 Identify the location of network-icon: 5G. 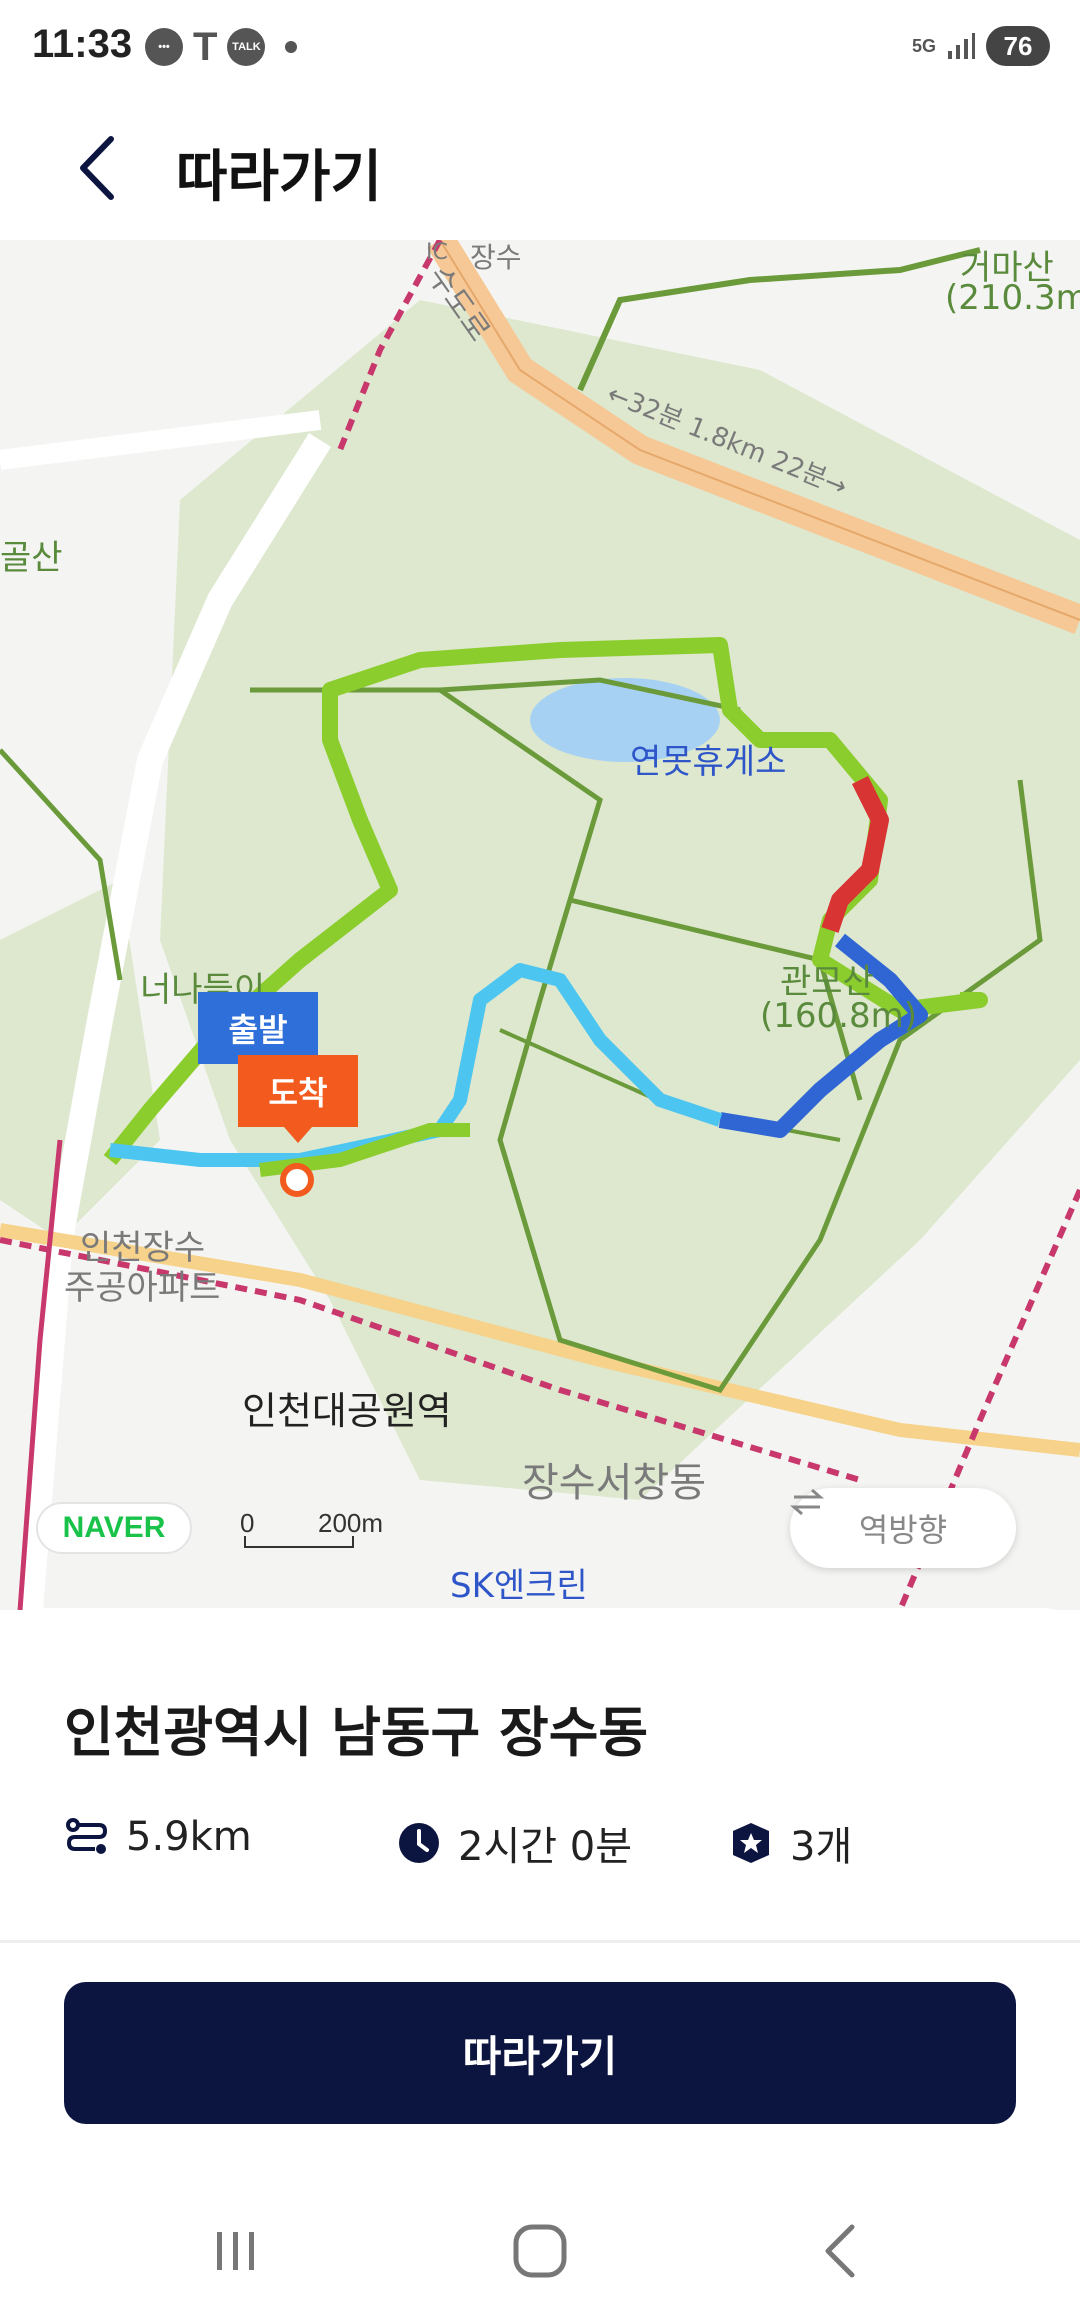
(923, 46).